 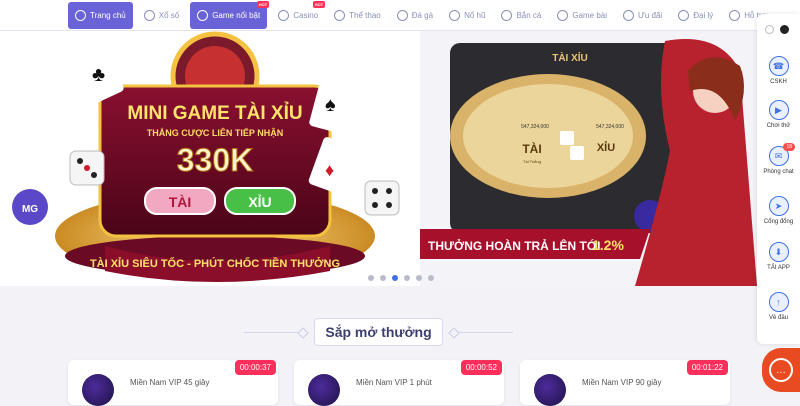 I want to click on rooster-icon, so click(x=402, y=15).